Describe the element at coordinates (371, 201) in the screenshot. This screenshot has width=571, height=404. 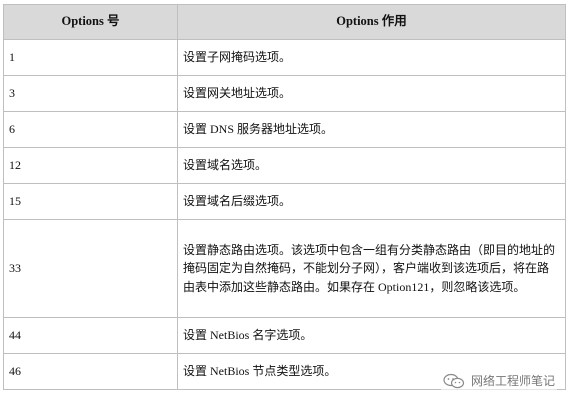
I see `option-description: 设置域名后缀选项。` at that location.